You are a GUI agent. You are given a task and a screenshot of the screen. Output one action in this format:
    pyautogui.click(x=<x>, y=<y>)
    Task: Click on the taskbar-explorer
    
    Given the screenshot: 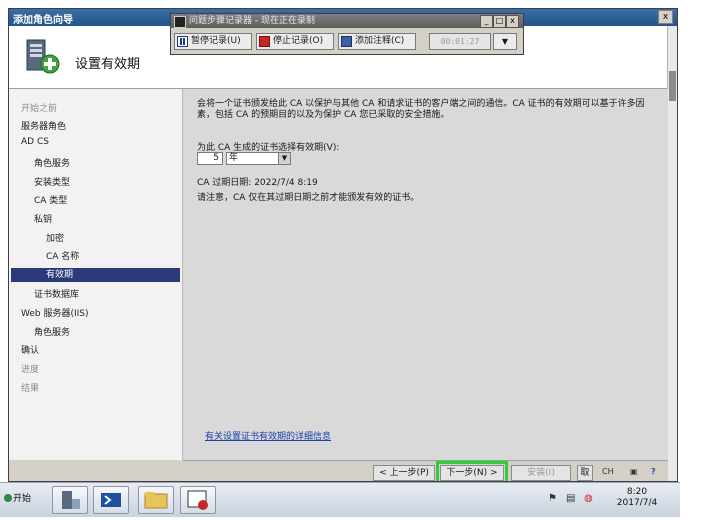 What is the action you would take?
    pyautogui.click(x=156, y=500)
    